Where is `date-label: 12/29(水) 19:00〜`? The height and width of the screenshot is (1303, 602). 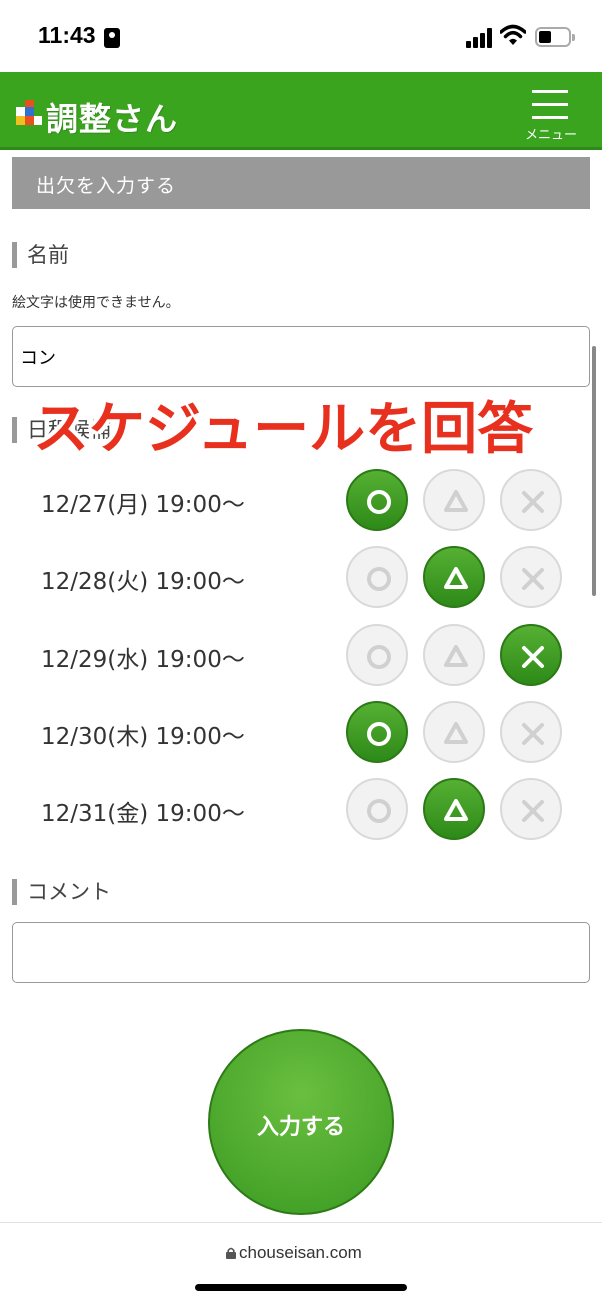
date-label: 12/29(水) 19:00〜 is located at coordinates (143, 660).